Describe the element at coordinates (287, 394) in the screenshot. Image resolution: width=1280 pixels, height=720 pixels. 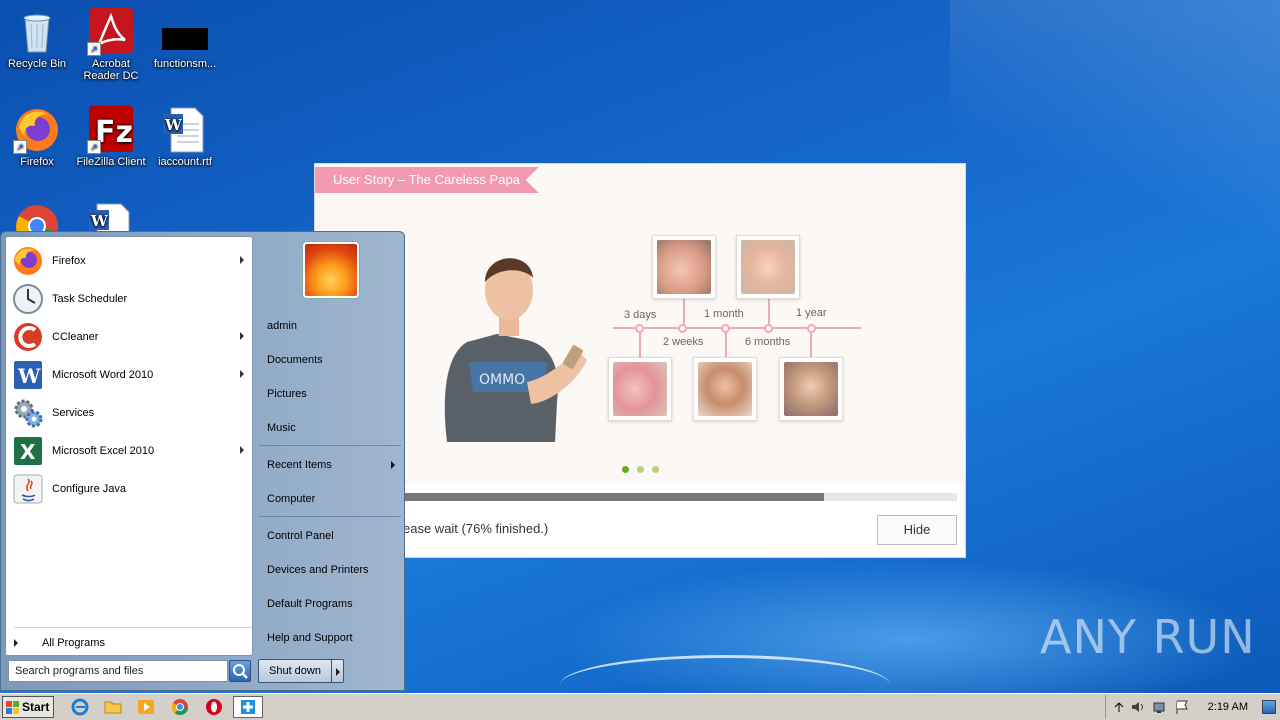
I see `start-right-item-pictures: Pictures` at that location.